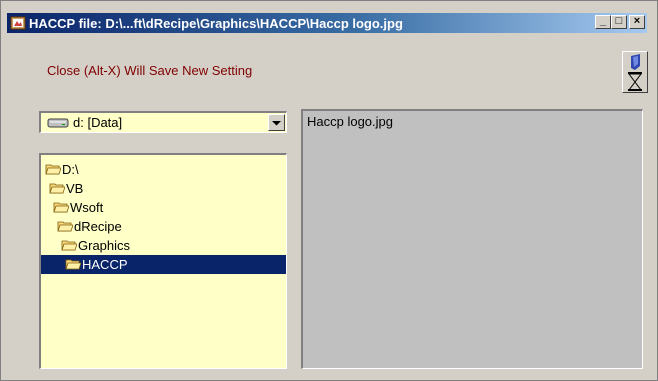 The height and width of the screenshot is (381, 658). Describe the element at coordinates (163, 169) in the screenshot. I see `directory-item-d: D:\` at that location.